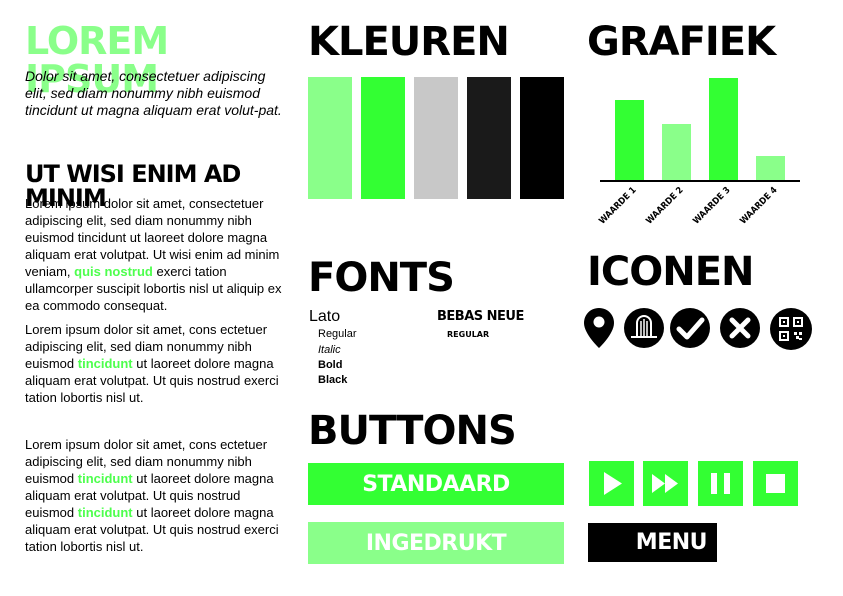 Image resolution: width=843 pixels, height=596 pixels. I want to click on swatch-grey, so click(436, 138).